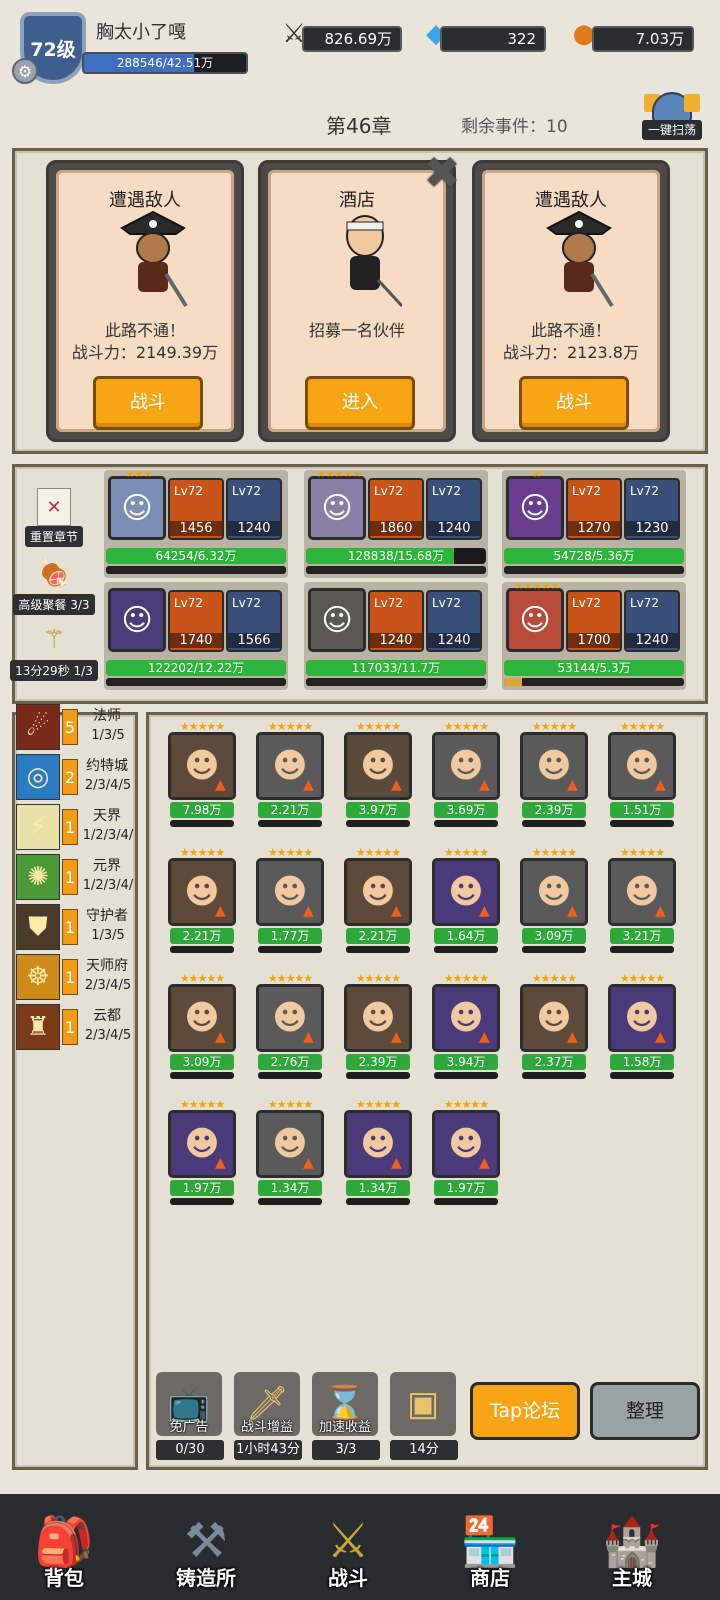 The height and width of the screenshot is (1600, 720). I want to click on faction-row: ⛊ 1 守护者 1/3/5, so click(74, 927).